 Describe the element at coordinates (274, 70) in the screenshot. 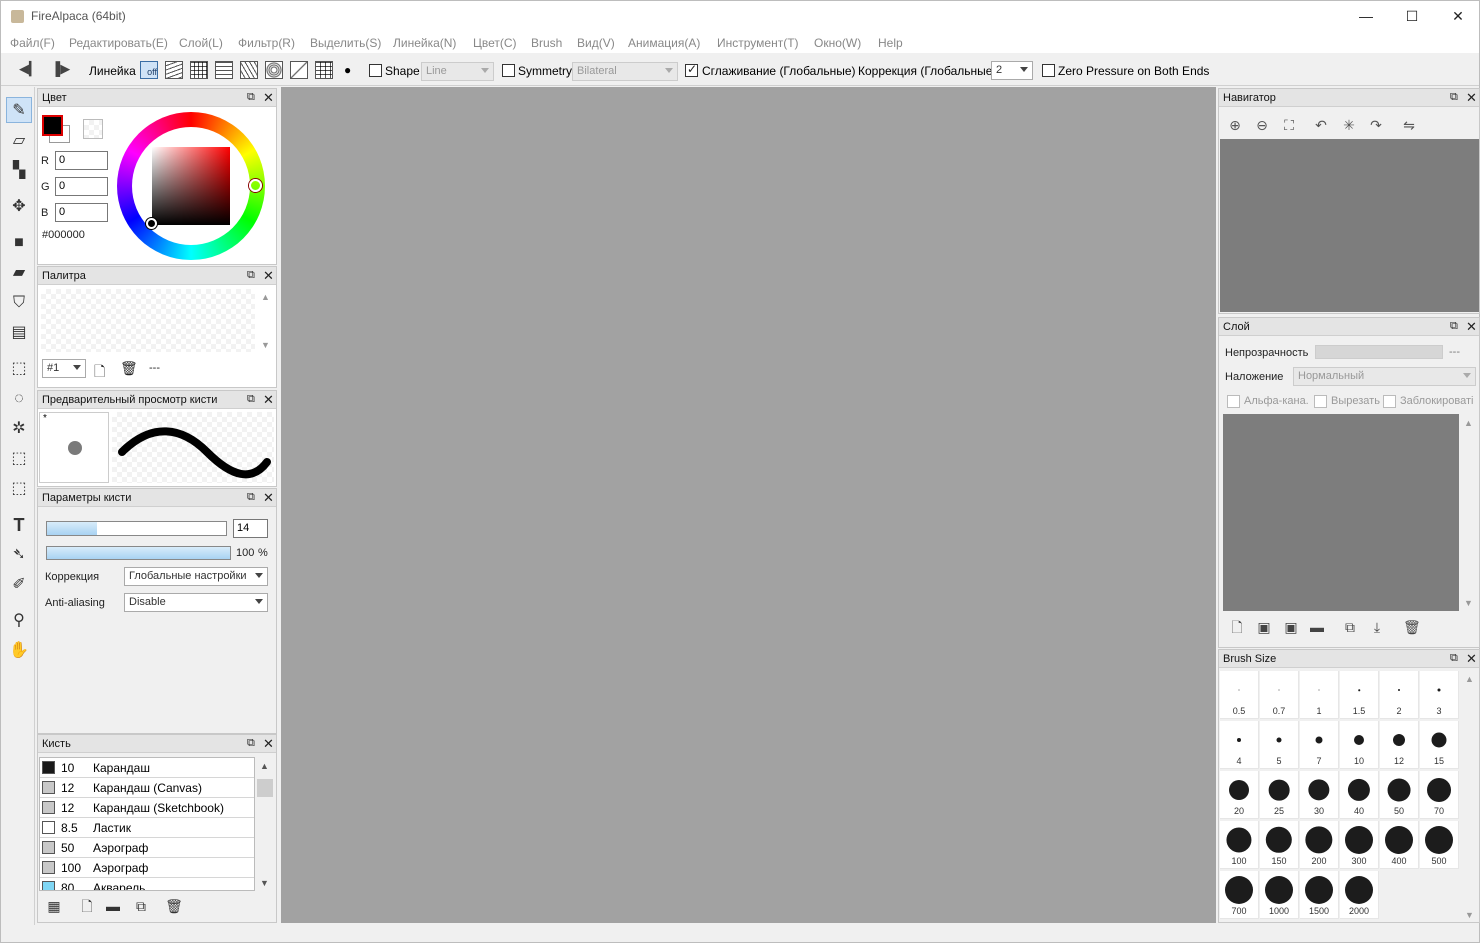

I see `ruler-concentric-icon` at that location.